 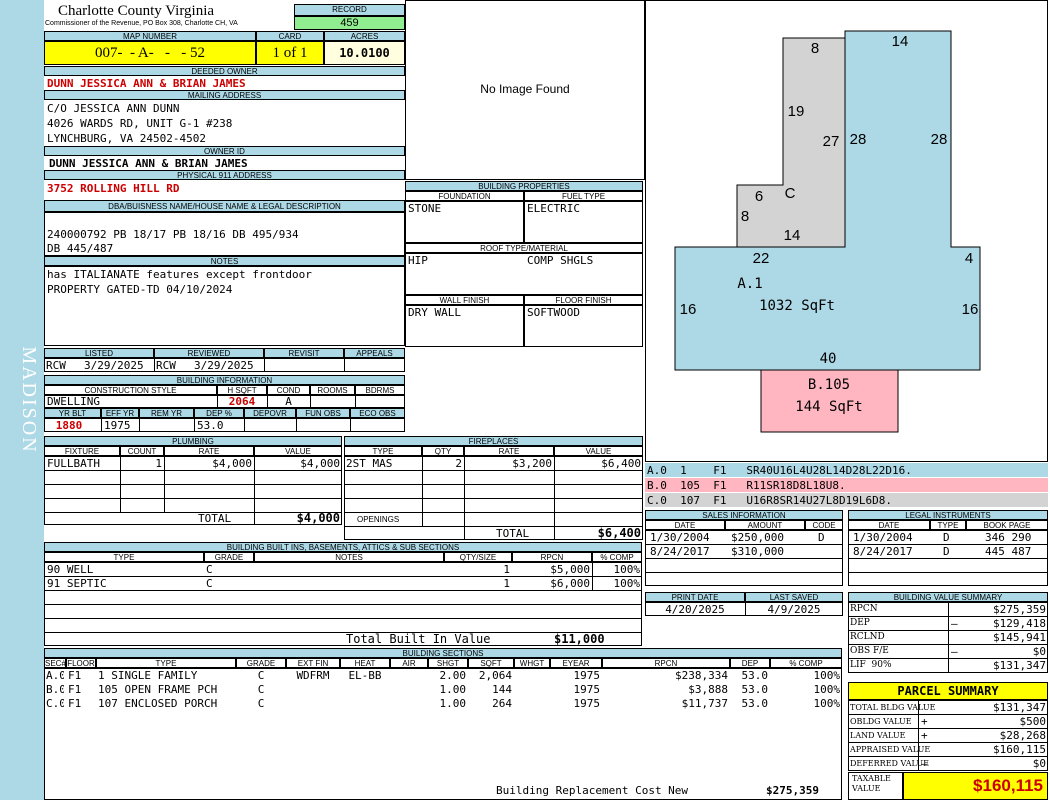 What do you see at coordinates (464, 300) in the screenshot?
I see `wall-label: WALL FINISH` at bounding box center [464, 300].